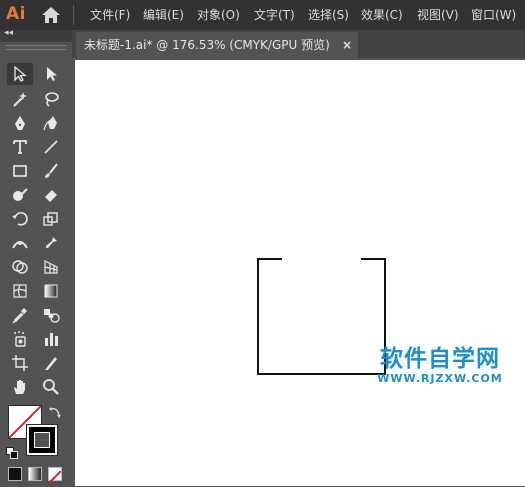 The image size is (525, 487). I want to click on watermark-title: 软件自学网, so click(440, 359).